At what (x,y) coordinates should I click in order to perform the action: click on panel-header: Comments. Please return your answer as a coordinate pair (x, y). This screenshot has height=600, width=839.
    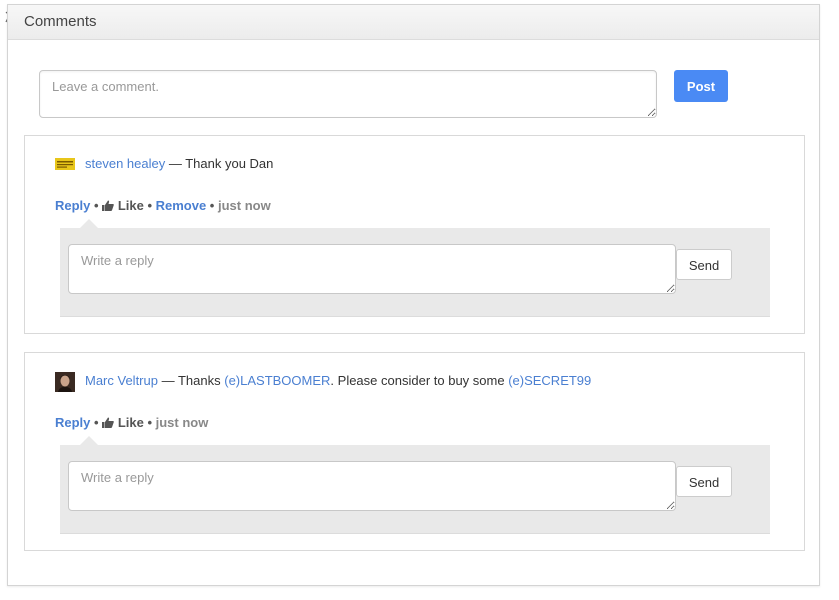
    Looking at the image, I should click on (413, 22).